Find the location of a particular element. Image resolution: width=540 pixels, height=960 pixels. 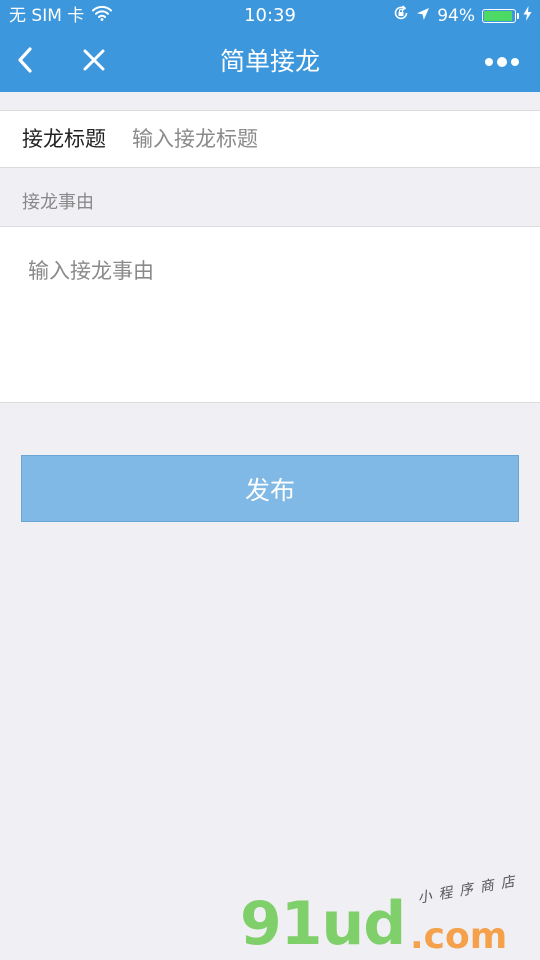

status-right: 94% is located at coordinates (462, 16).